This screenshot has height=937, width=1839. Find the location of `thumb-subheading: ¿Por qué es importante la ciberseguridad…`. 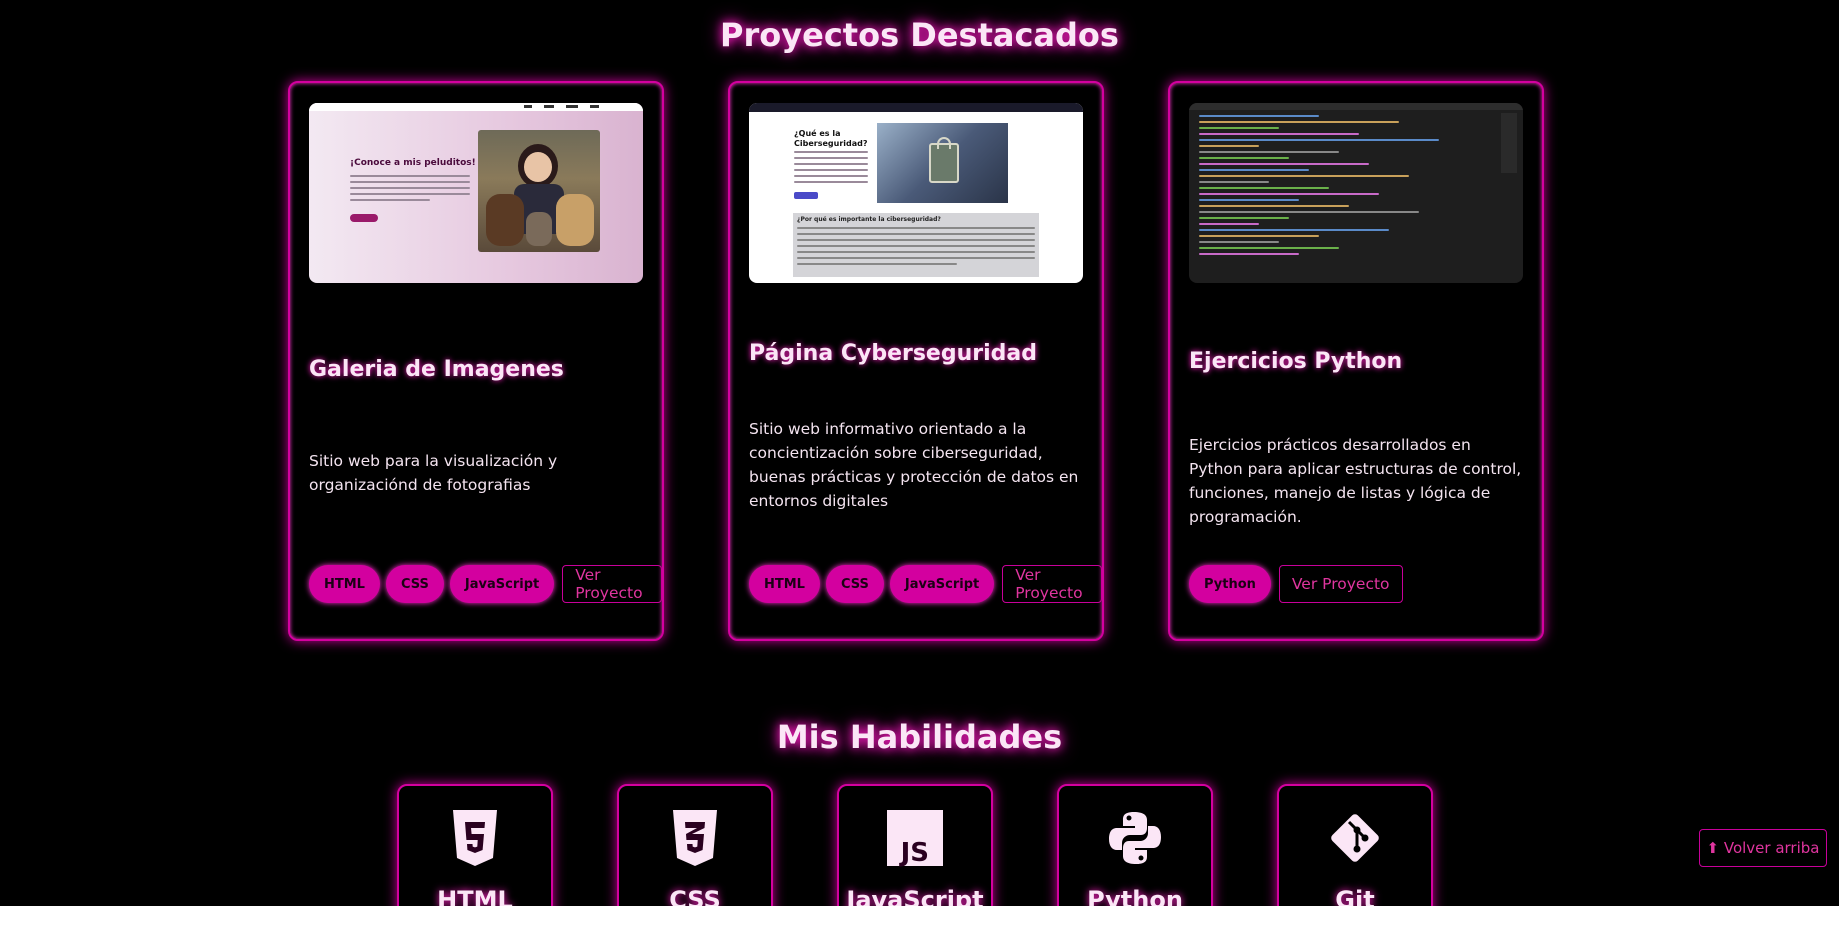

thumb-subheading: ¿Por qué es importante la ciberseguridad… is located at coordinates (869, 219).